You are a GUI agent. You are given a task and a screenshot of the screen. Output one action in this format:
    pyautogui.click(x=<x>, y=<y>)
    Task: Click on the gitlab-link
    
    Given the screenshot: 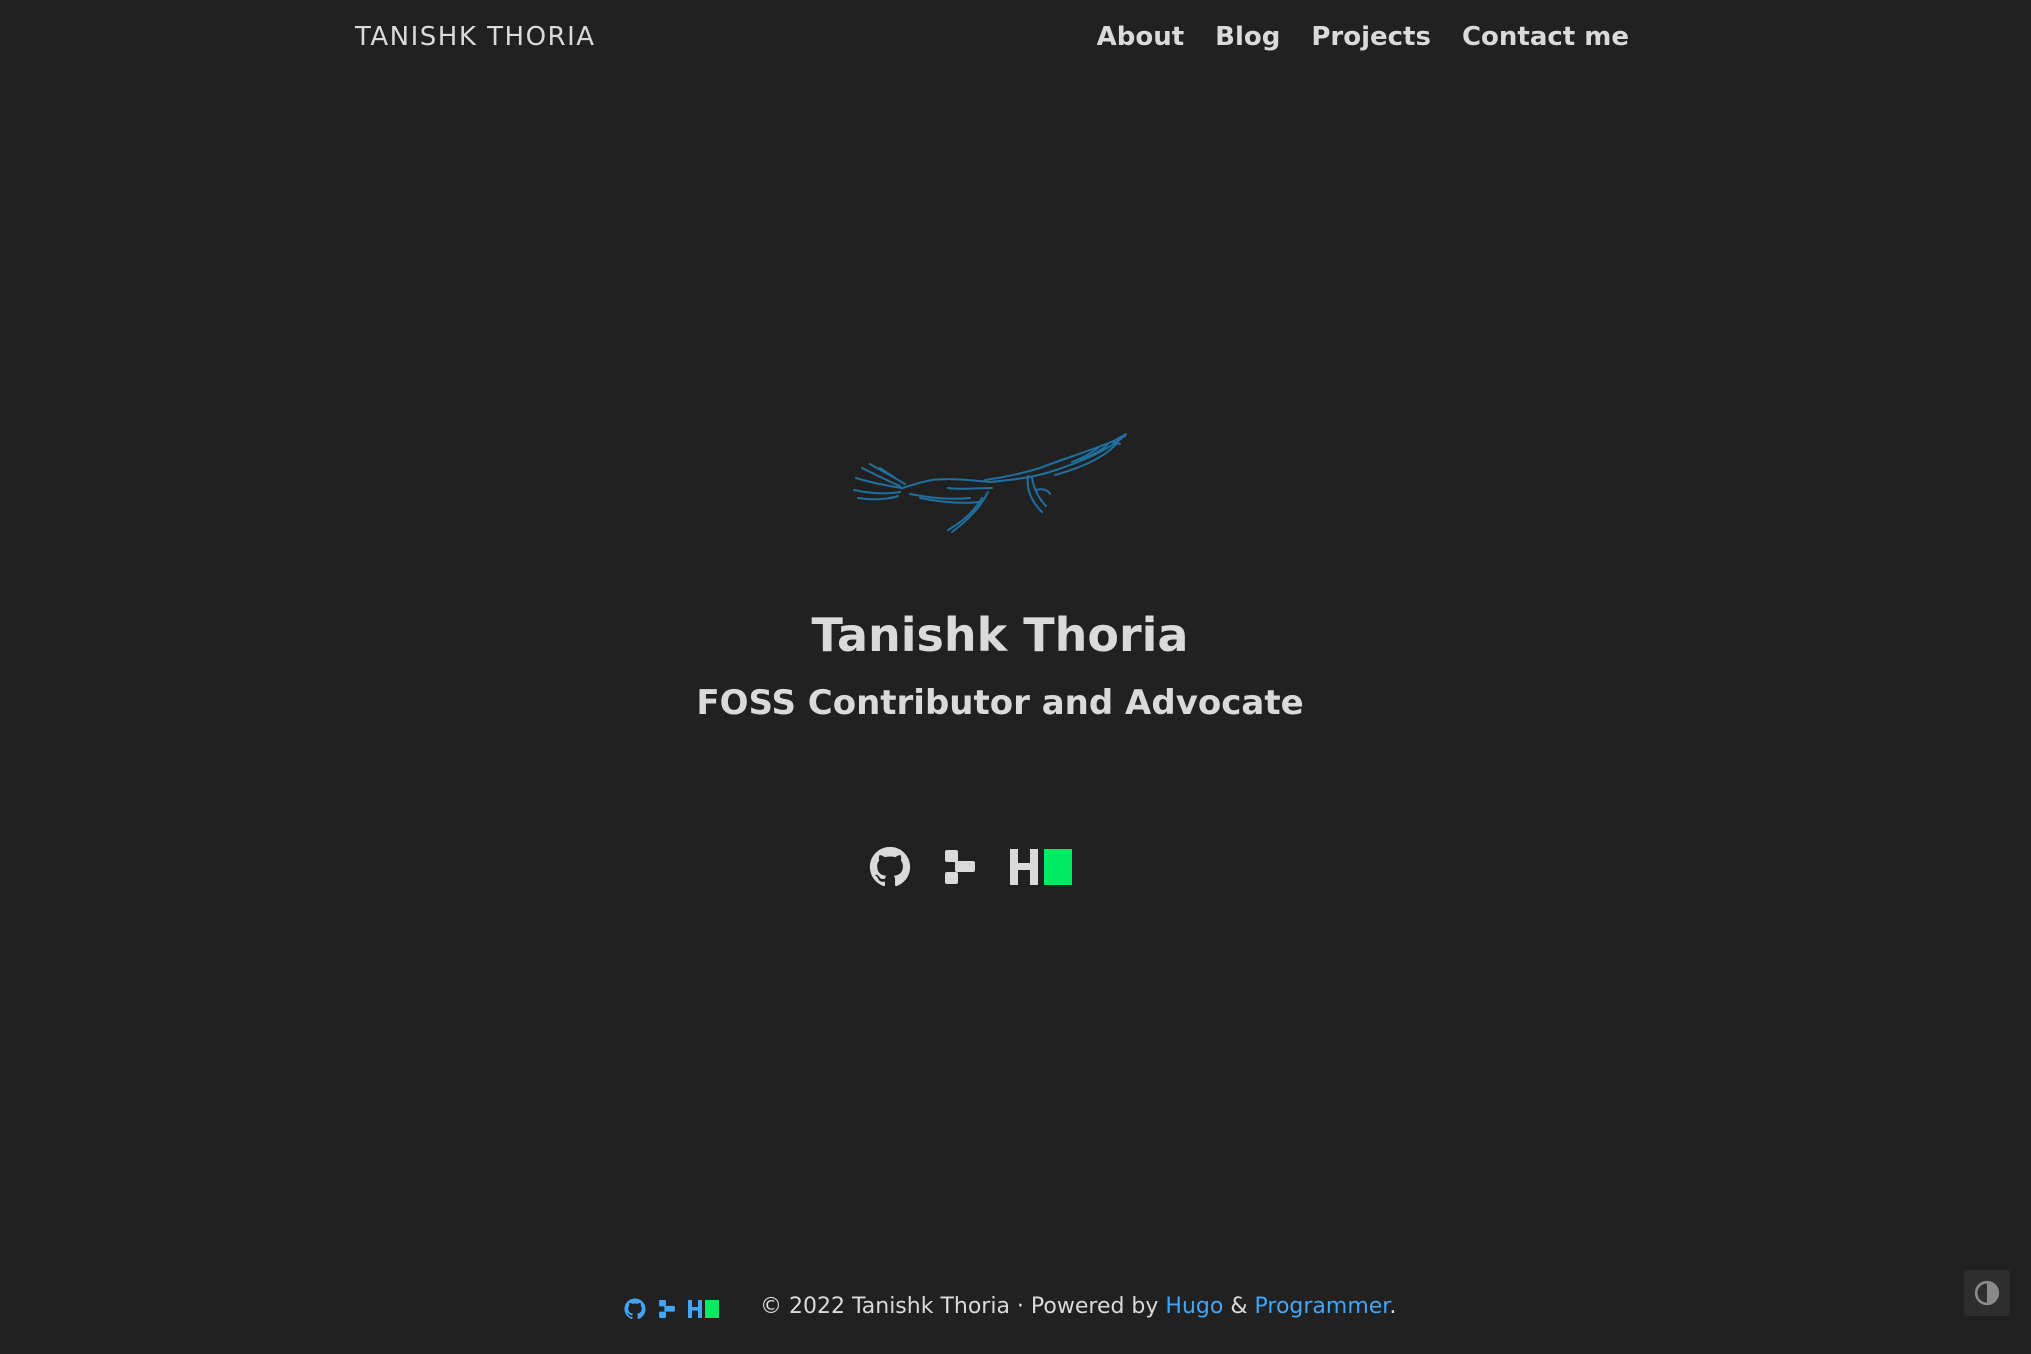 What is the action you would take?
    pyautogui.click(x=960, y=867)
    